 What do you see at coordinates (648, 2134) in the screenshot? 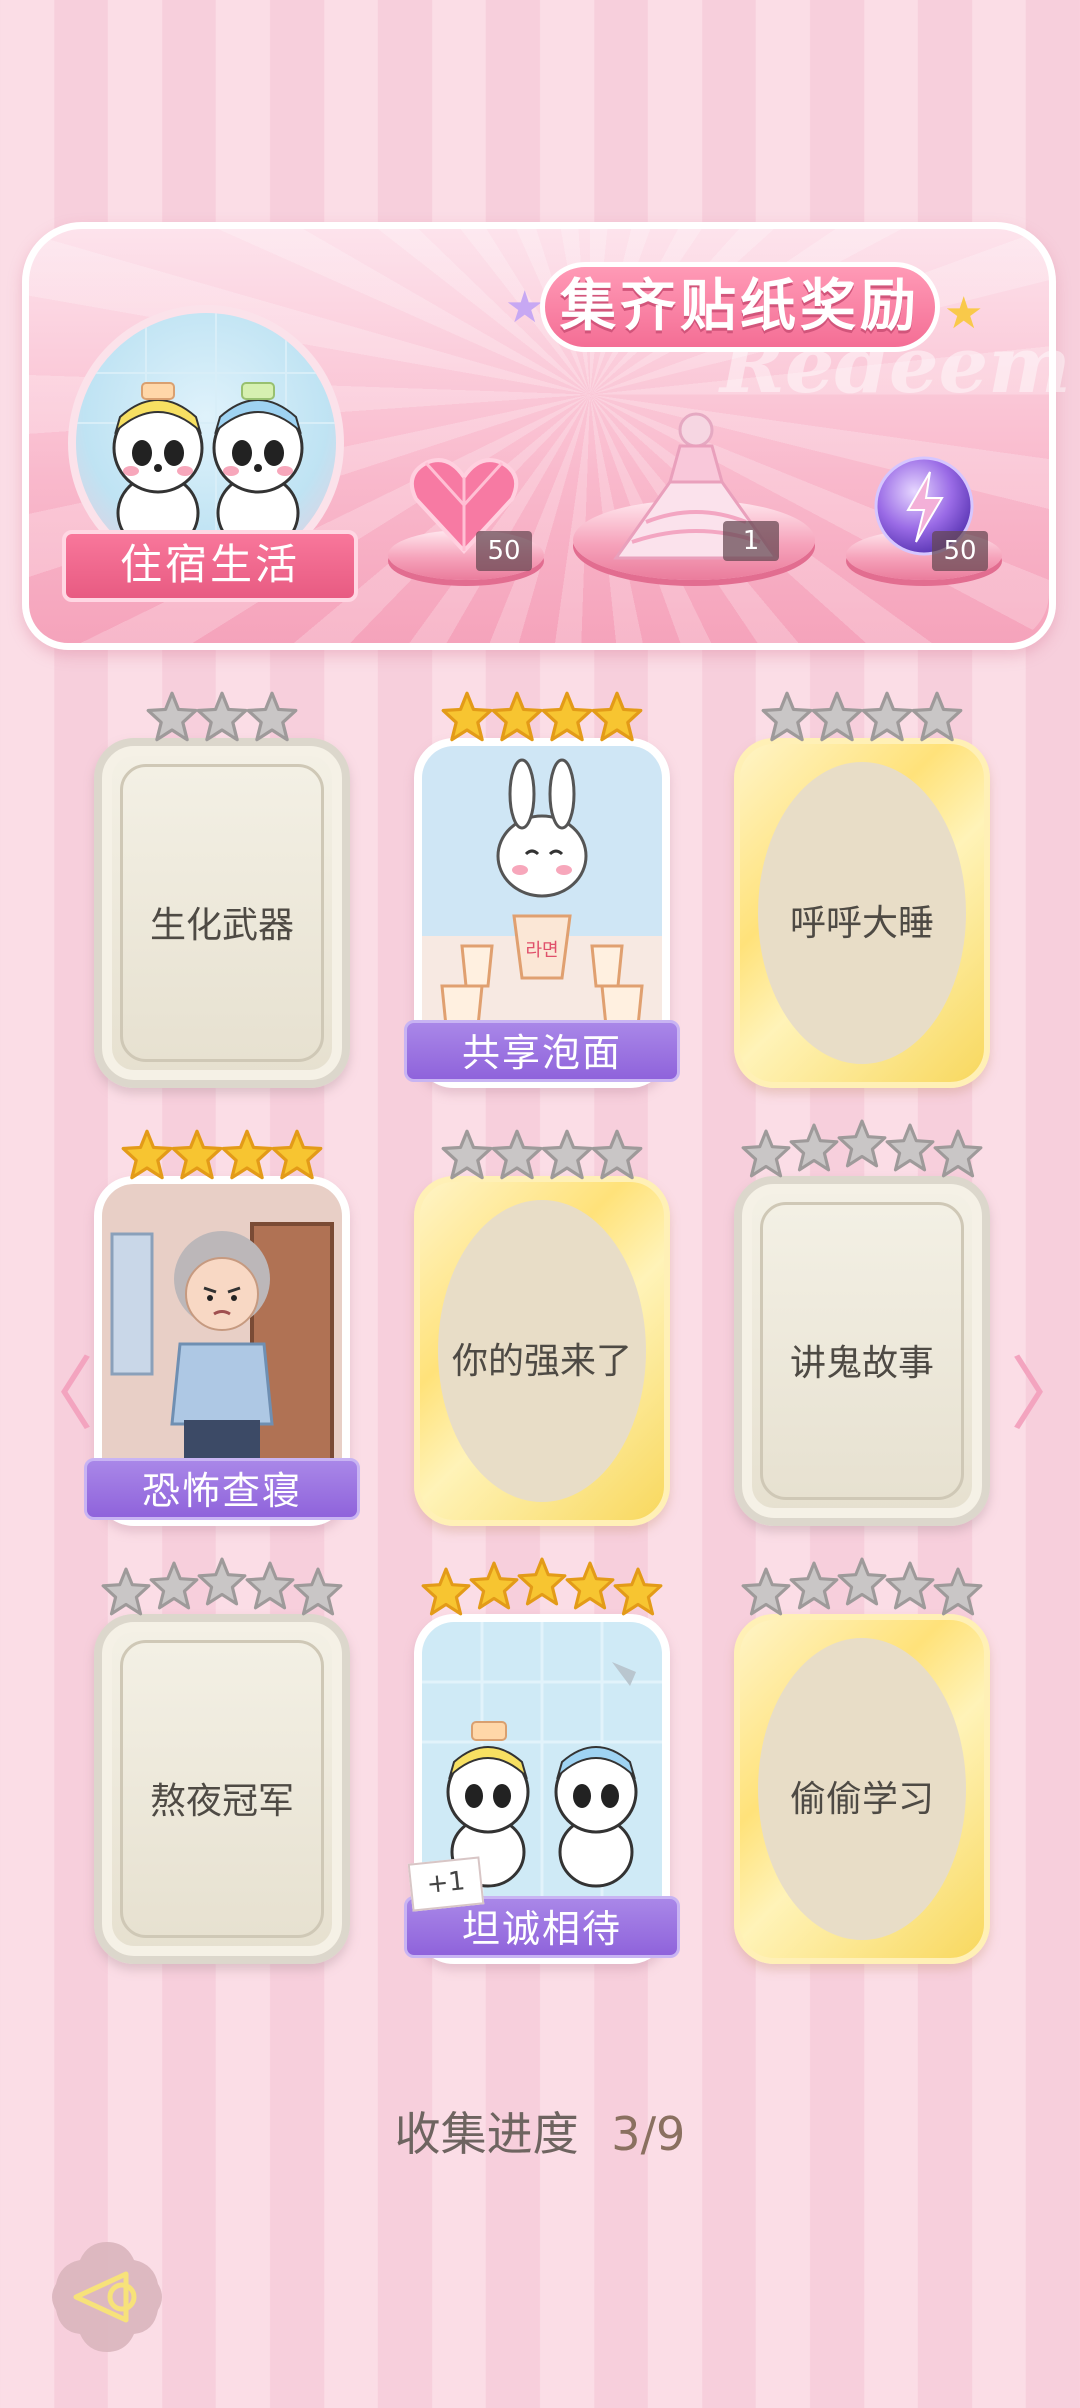
I see `progress-value: 3/9` at bounding box center [648, 2134].